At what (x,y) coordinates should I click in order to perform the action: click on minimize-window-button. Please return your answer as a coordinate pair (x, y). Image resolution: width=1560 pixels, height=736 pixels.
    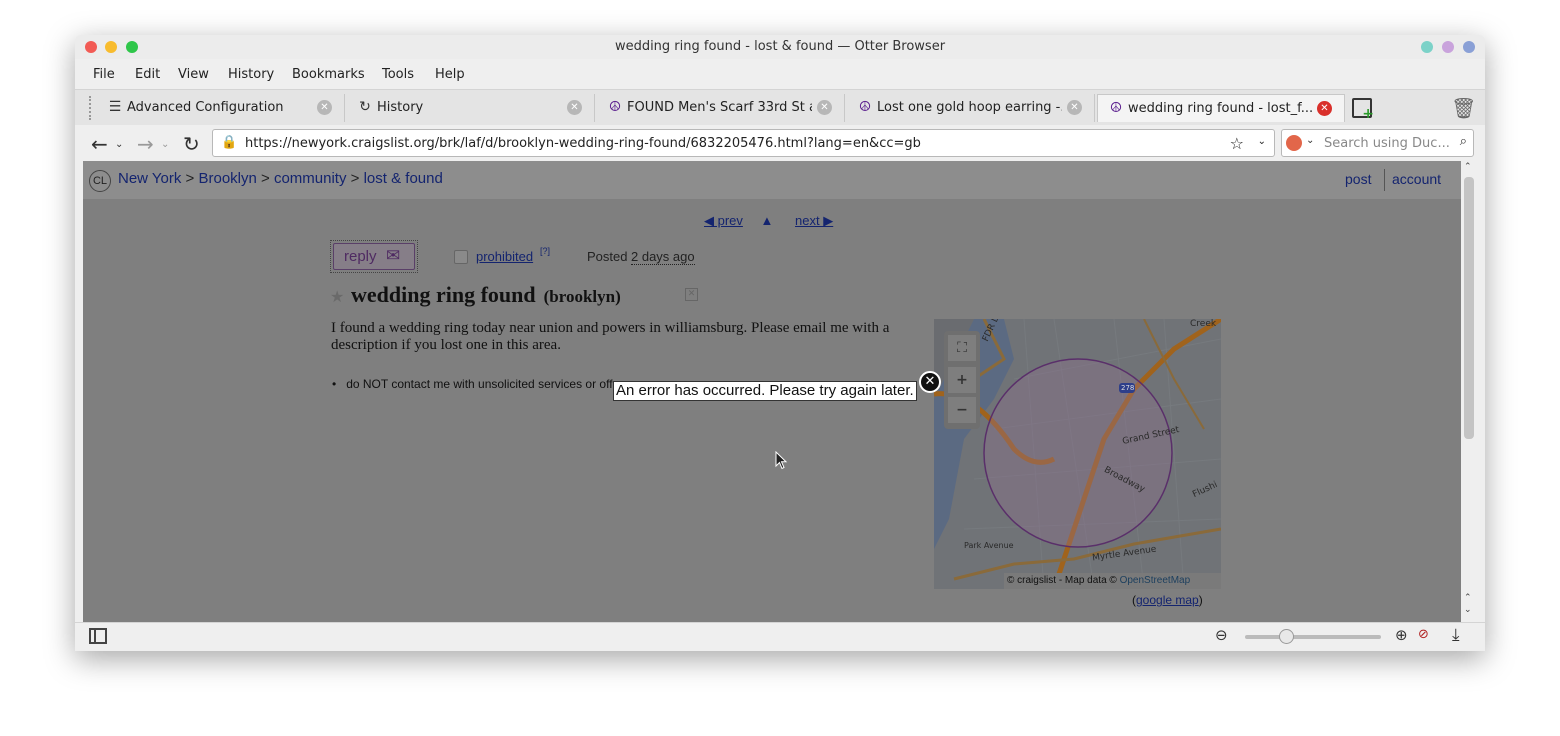
    Looking at the image, I should click on (111, 47).